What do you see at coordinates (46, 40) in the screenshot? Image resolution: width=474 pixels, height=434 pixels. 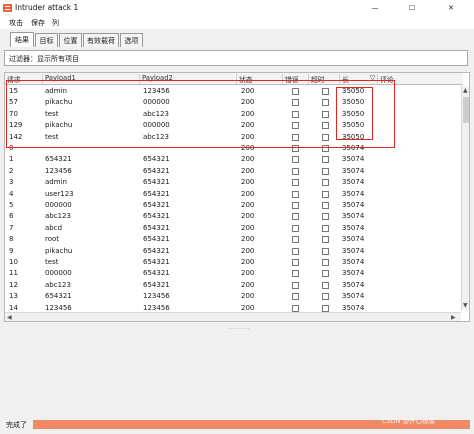 I see `tab-target: 目标` at bounding box center [46, 40].